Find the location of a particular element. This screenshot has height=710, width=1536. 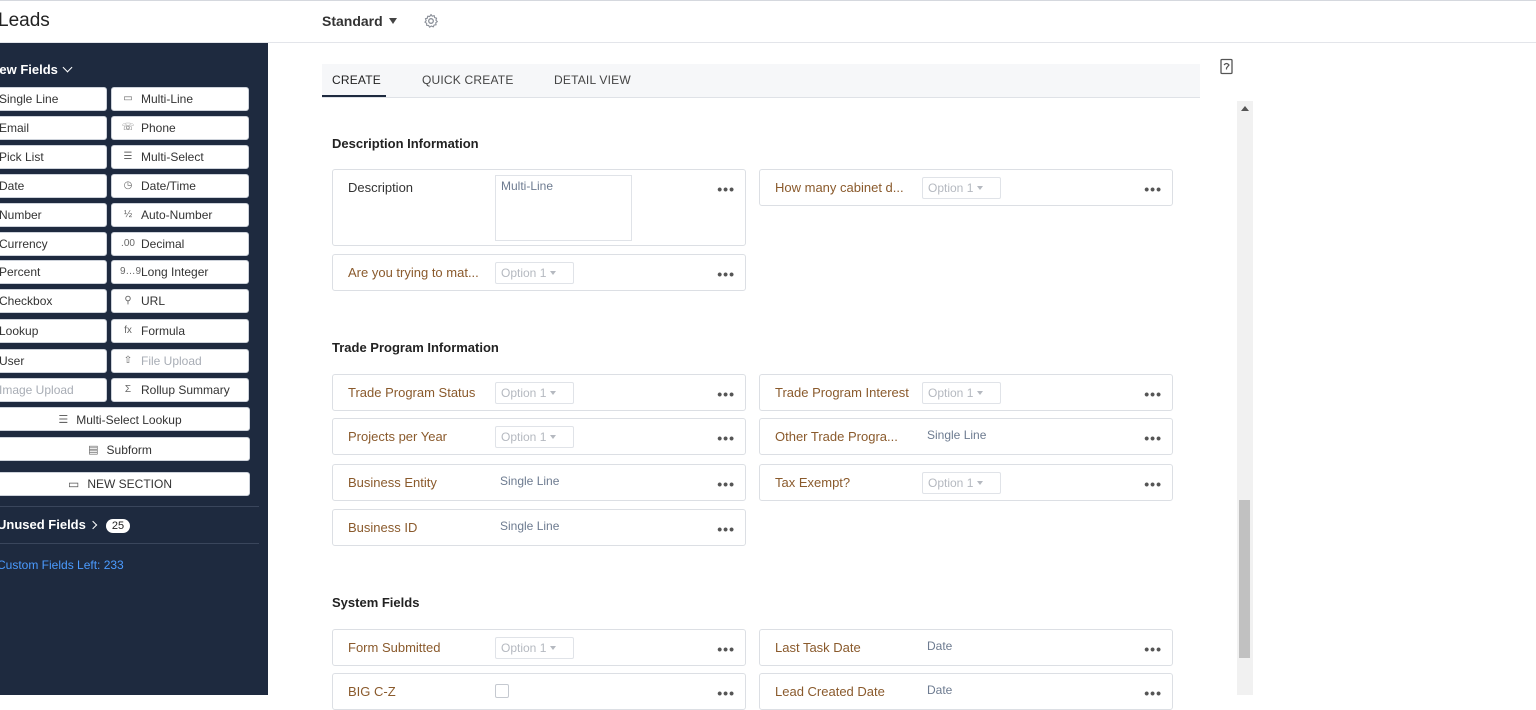

tab-detail-view: DETAIL VIEW is located at coordinates (592, 80).